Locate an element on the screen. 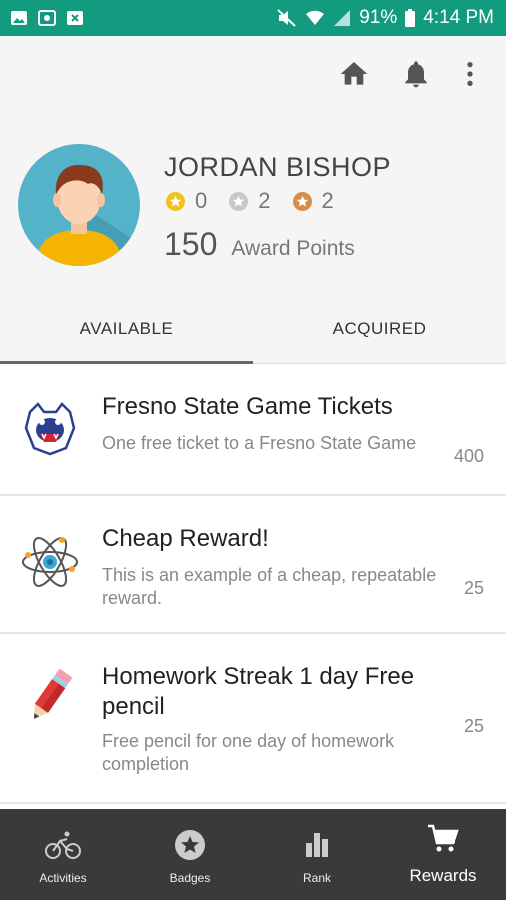 This screenshot has width=506, height=900. medal-counts: 0 2 2 is located at coordinates (261, 201).